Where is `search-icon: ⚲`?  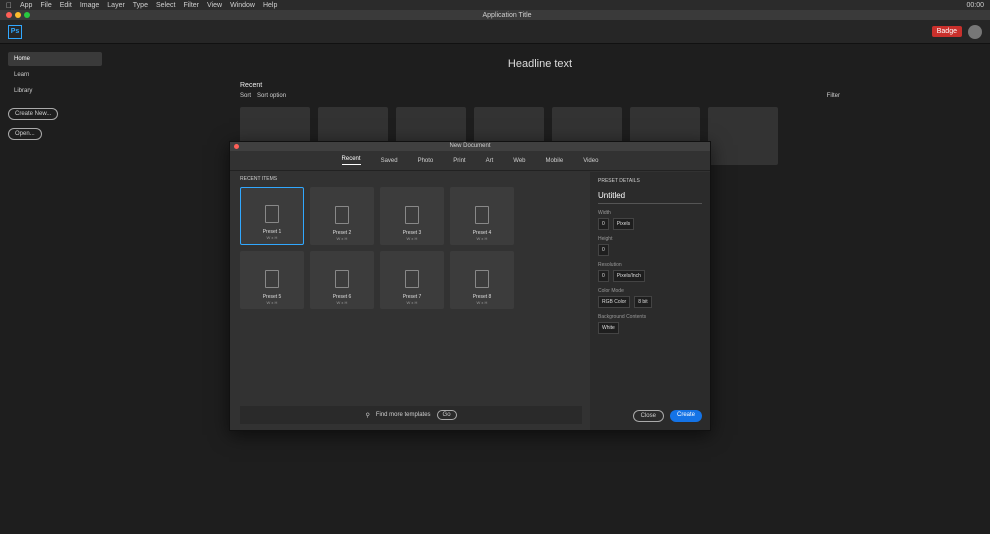 search-icon: ⚲ is located at coordinates (367, 415).